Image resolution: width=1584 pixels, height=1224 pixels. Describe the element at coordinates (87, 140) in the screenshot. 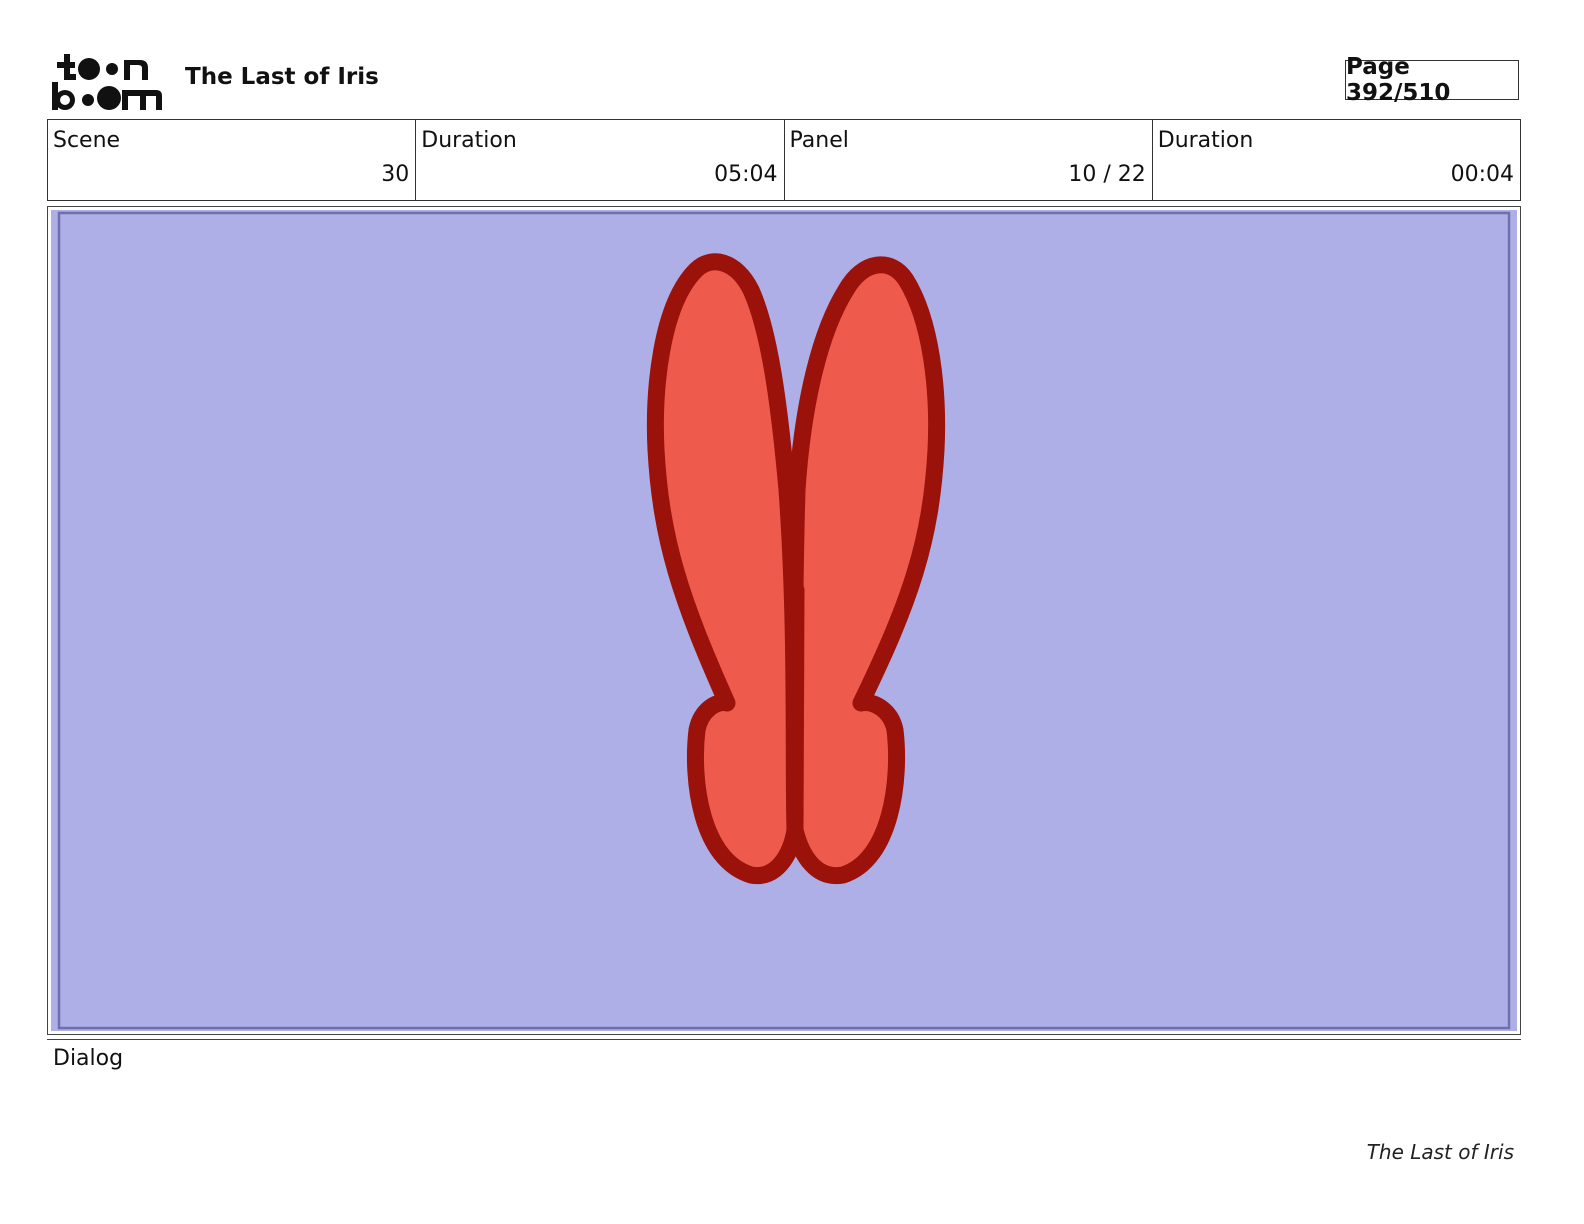

I see `scene-label: Scene` at that location.